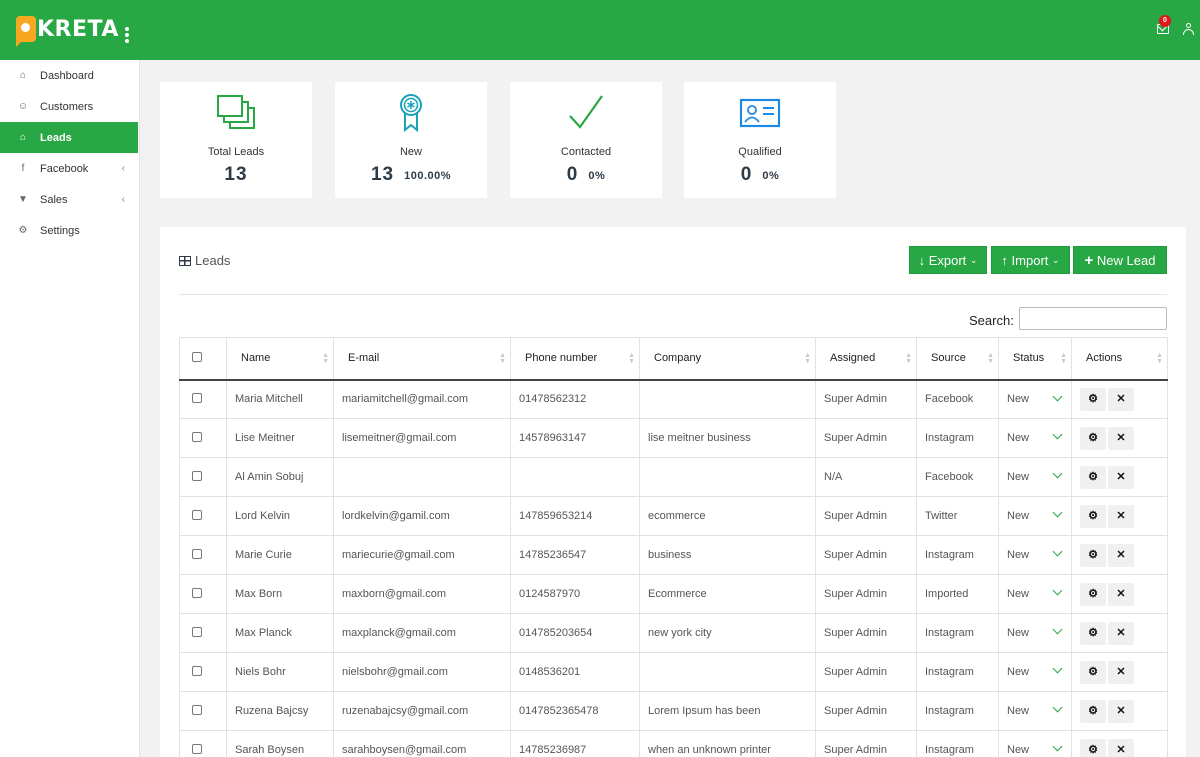  What do you see at coordinates (197, 356) in the screenshot?
I see `select-all-checkbox` at bounding box center [197, 356].